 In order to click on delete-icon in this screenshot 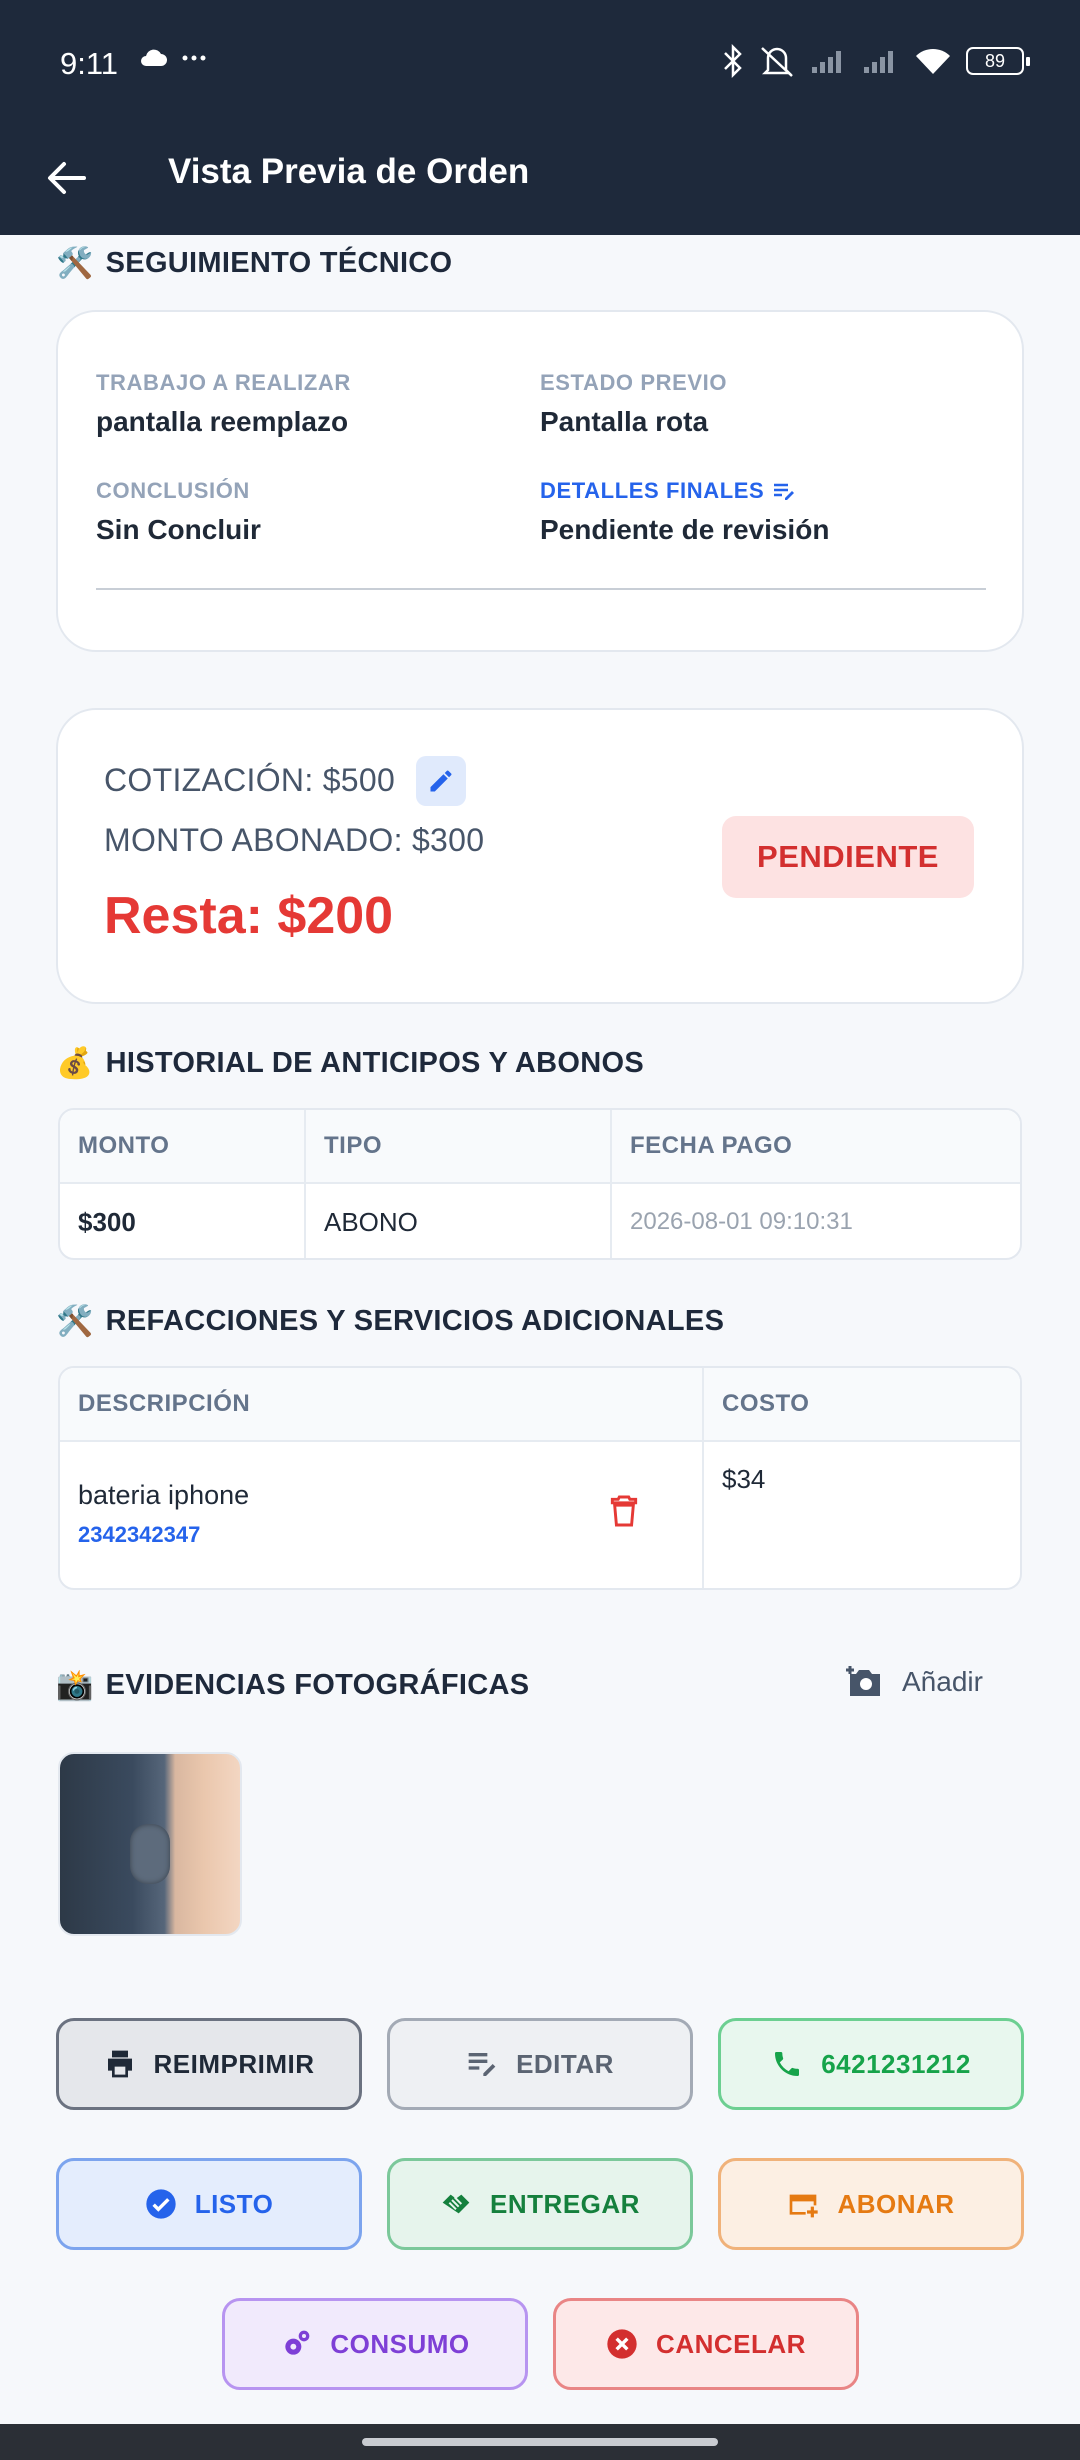, I will do `click(624, 1511)`.